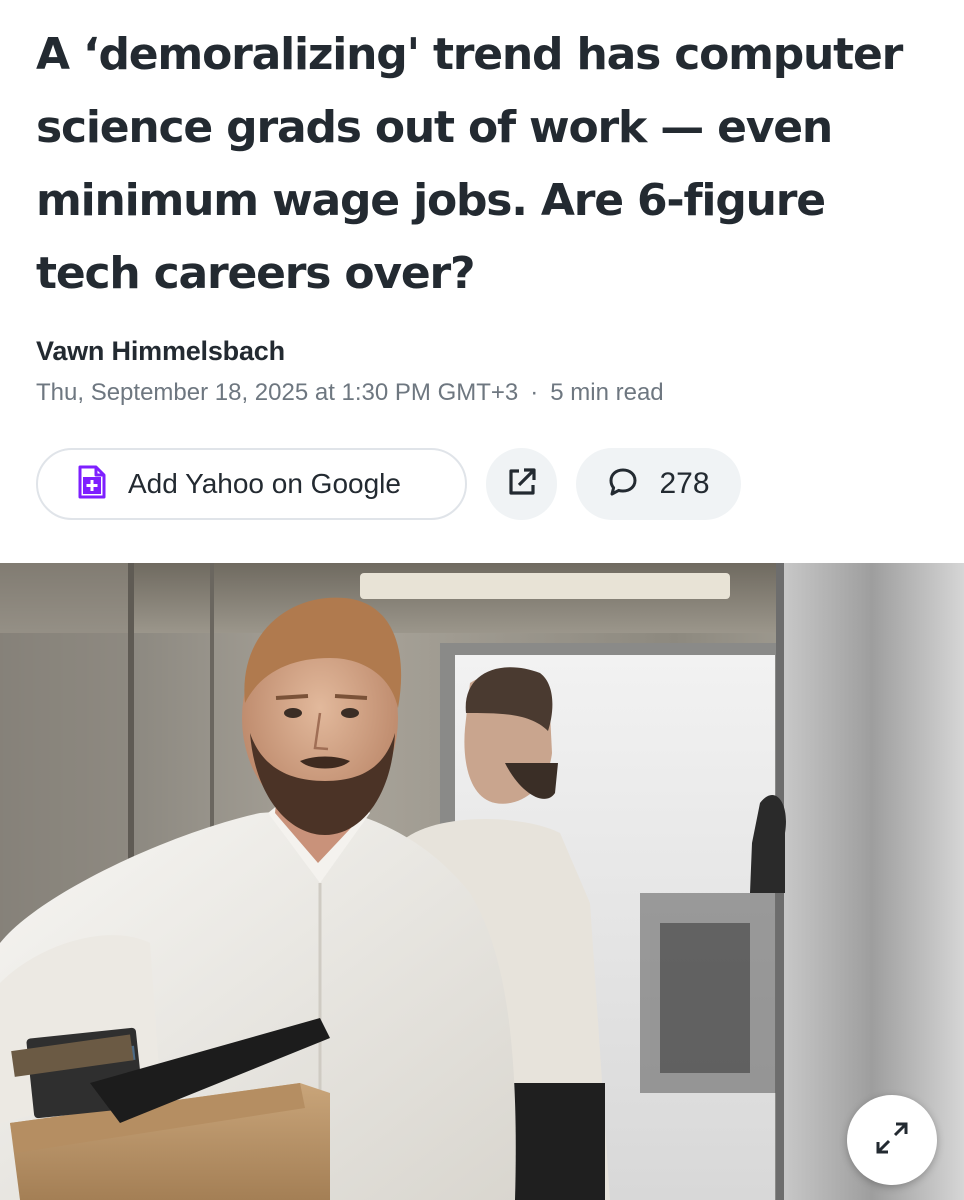 This screenshot has height=1200, width=964. What do you see at coordinates (277, 392) in the screenshot?
I see `publish-date: Thu, September 18, 2025 at 1:30 PM GMT+3` at bounding box center [277, 392].